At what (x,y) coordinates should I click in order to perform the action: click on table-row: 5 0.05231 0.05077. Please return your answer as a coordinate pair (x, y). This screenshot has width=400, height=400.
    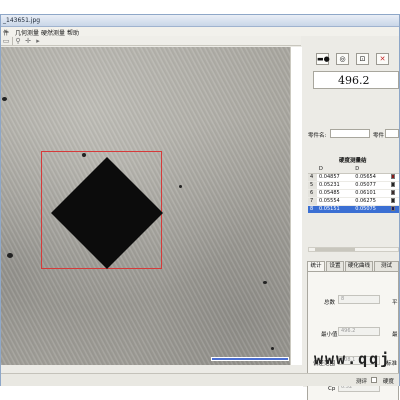
    Looking at the image, I should click on (353, 185).